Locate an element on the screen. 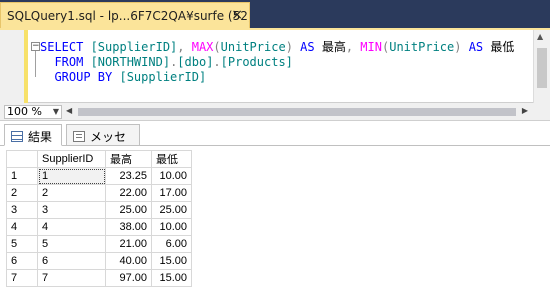 The width and height of the screenshot is (550, 291). table-row: 5 5 21.00 6.00 is located at coordinates (99, 244).